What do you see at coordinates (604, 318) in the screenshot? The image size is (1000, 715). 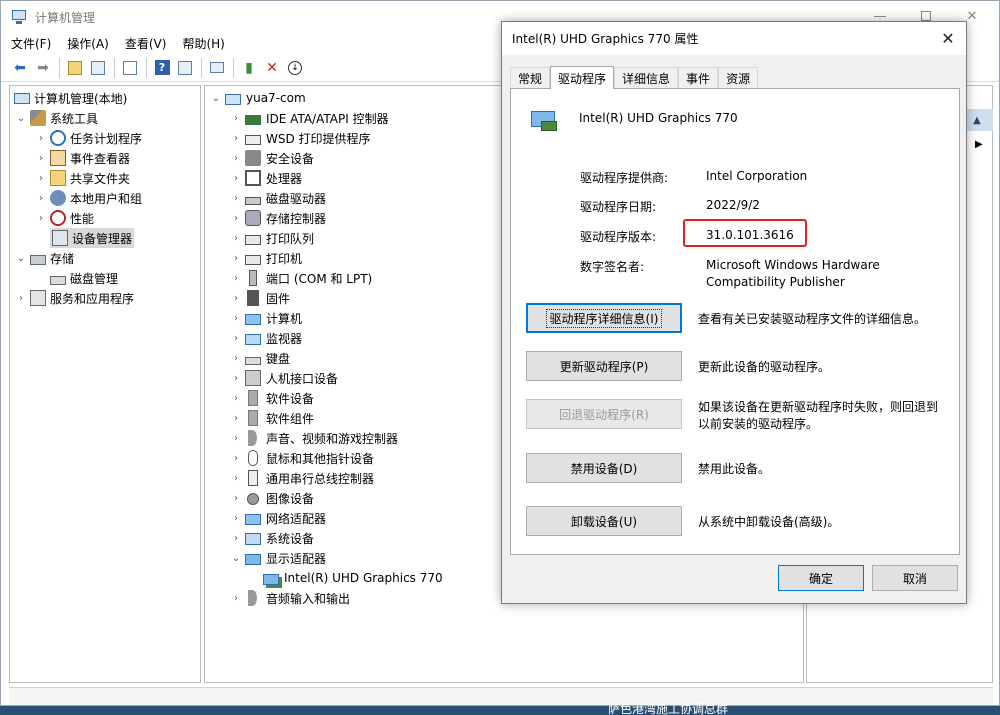 I see `driver-details-button: 驱动程序详细信息(I)` at bounding box center [604, 318].